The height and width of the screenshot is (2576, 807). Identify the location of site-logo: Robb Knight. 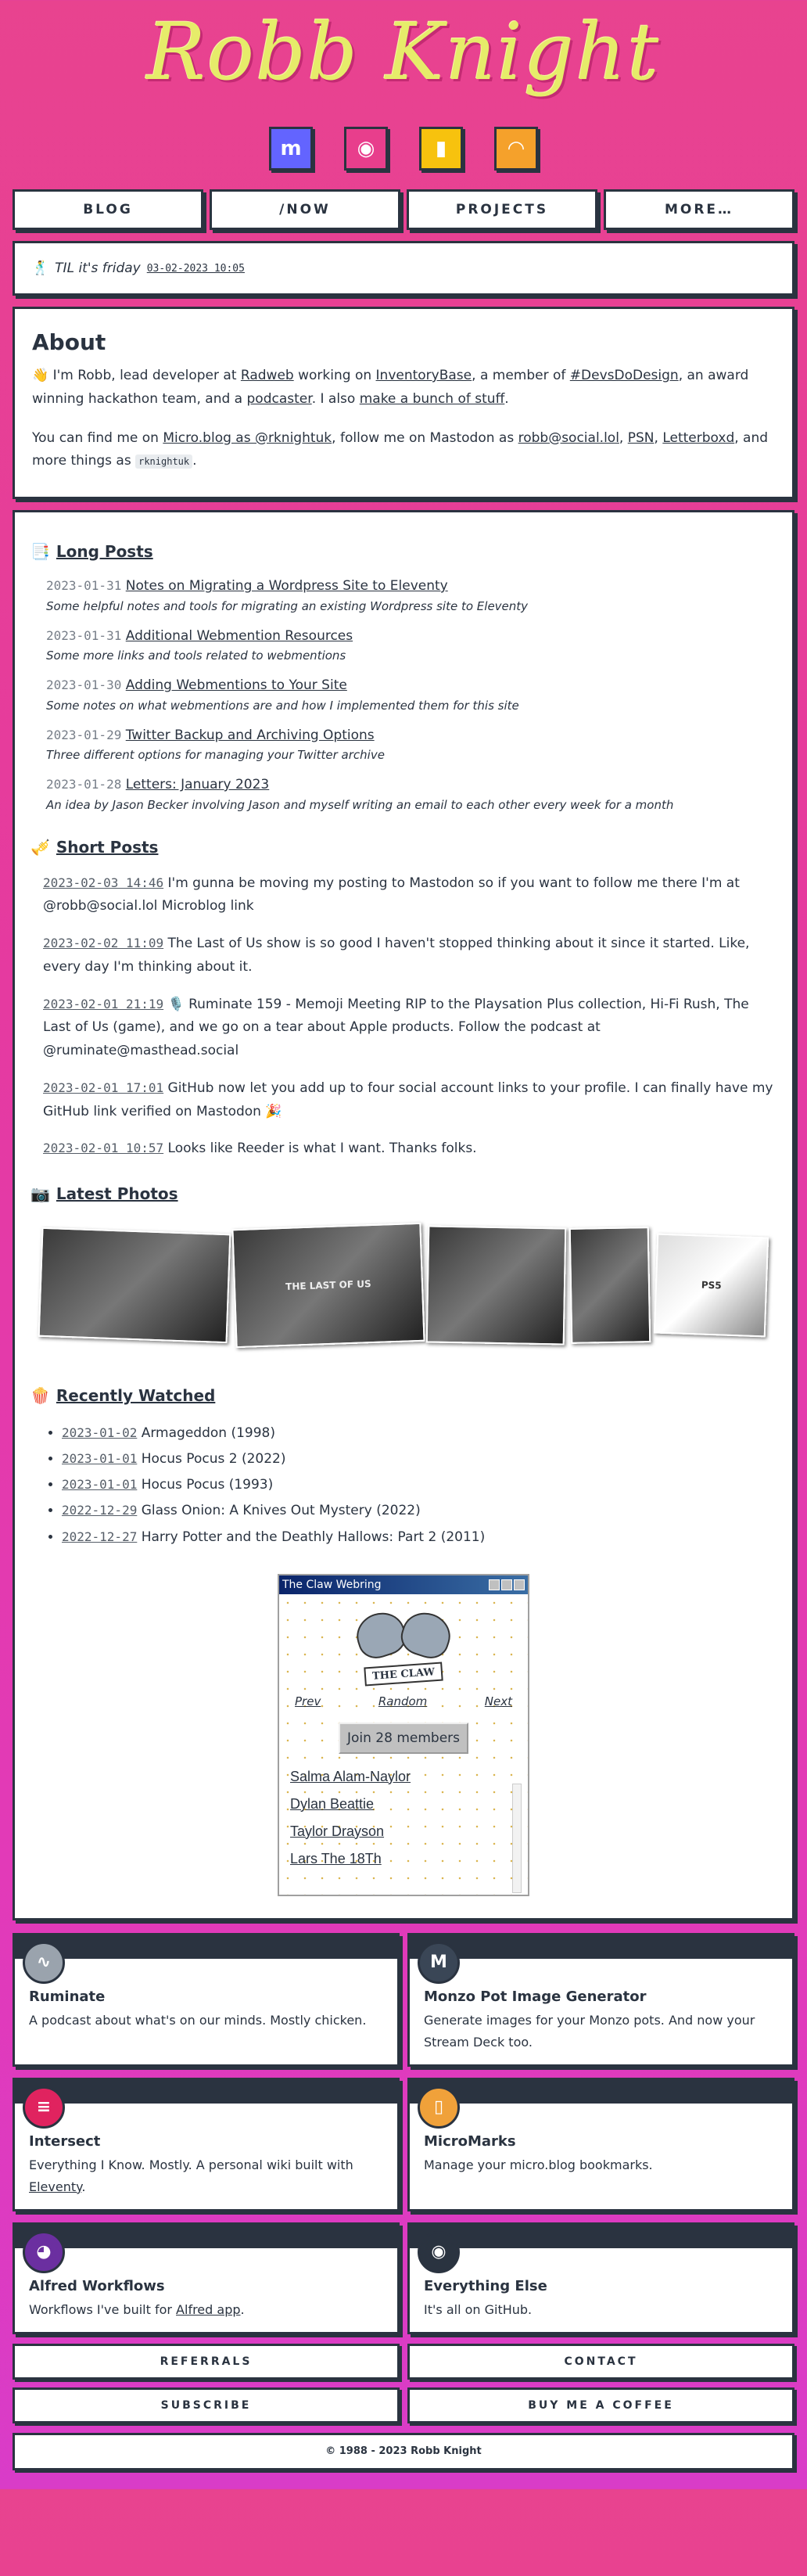
(403, 52).